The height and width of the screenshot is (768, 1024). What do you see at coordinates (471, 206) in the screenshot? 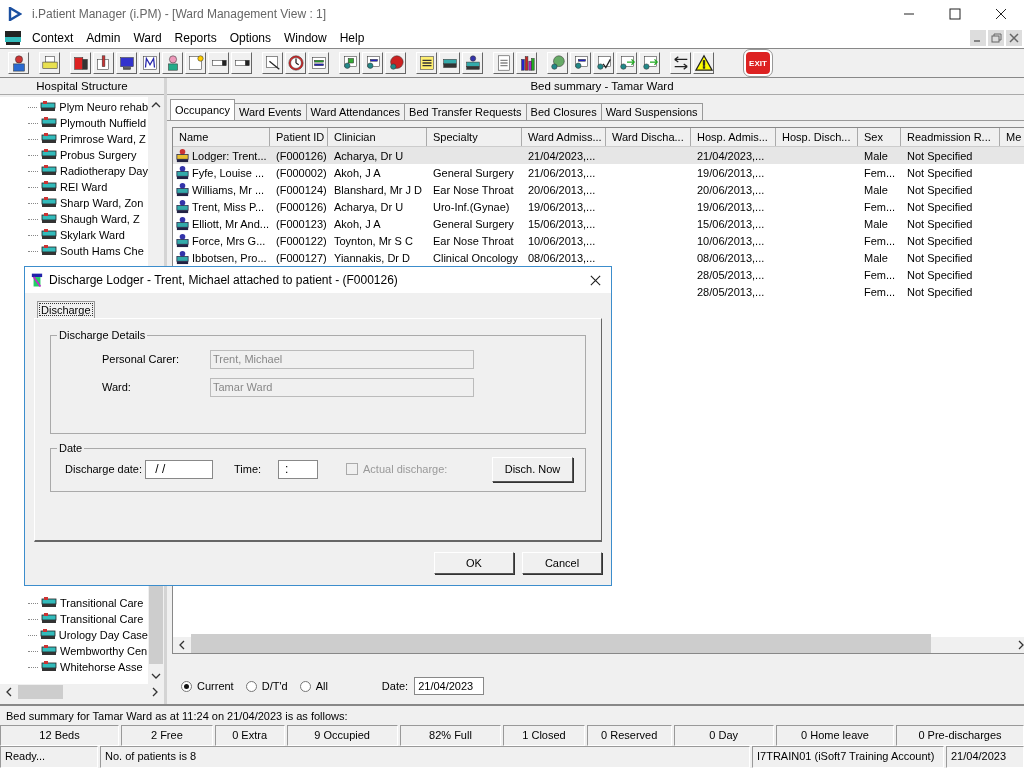
I see `table-cell-text: Uro-Inf.(Gynae)` at bounding box center [471, 206].